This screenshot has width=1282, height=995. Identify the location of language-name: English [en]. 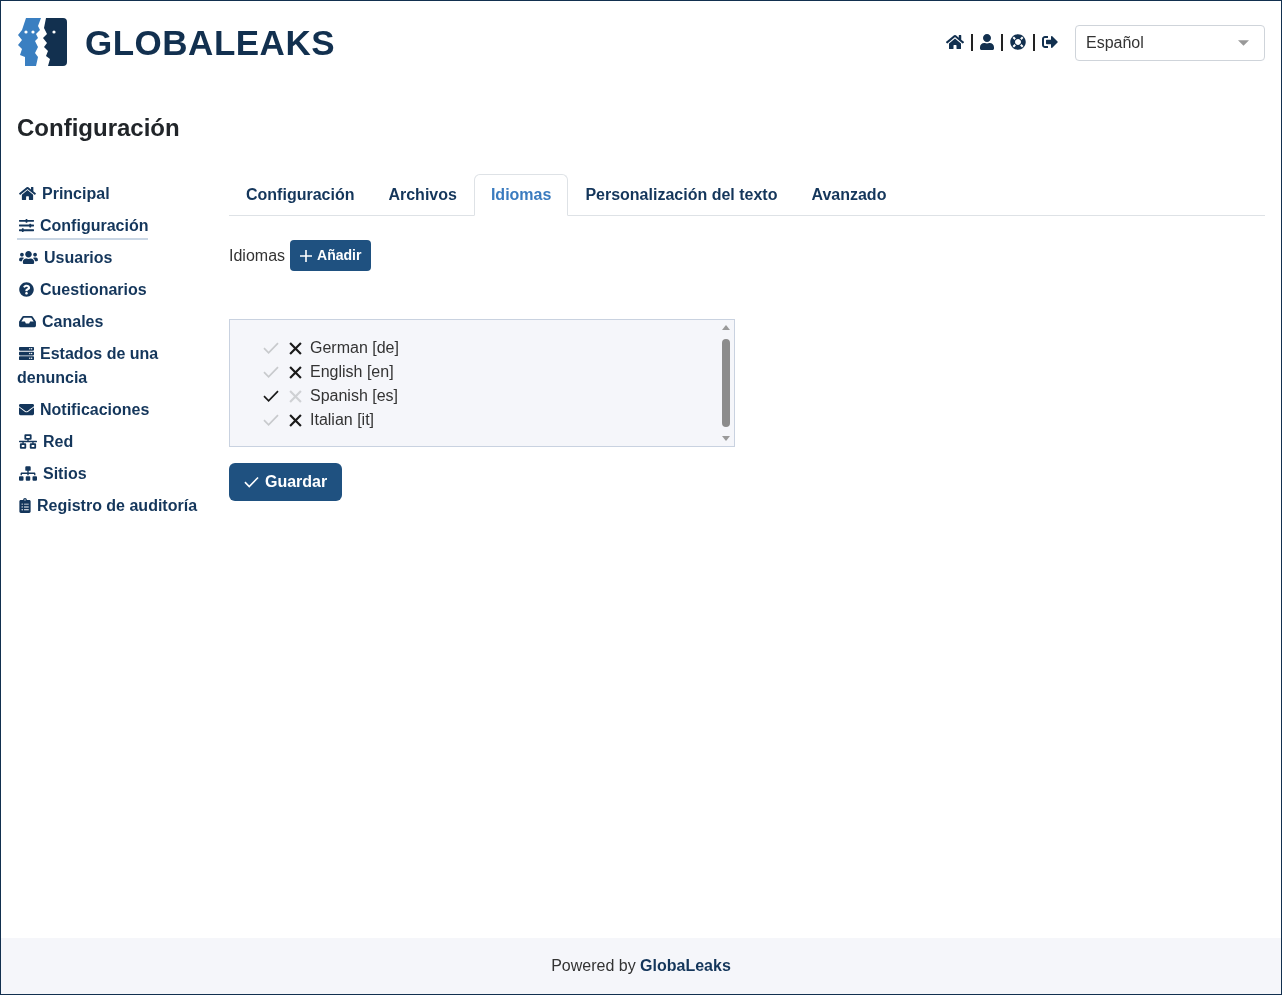
(352, 372).